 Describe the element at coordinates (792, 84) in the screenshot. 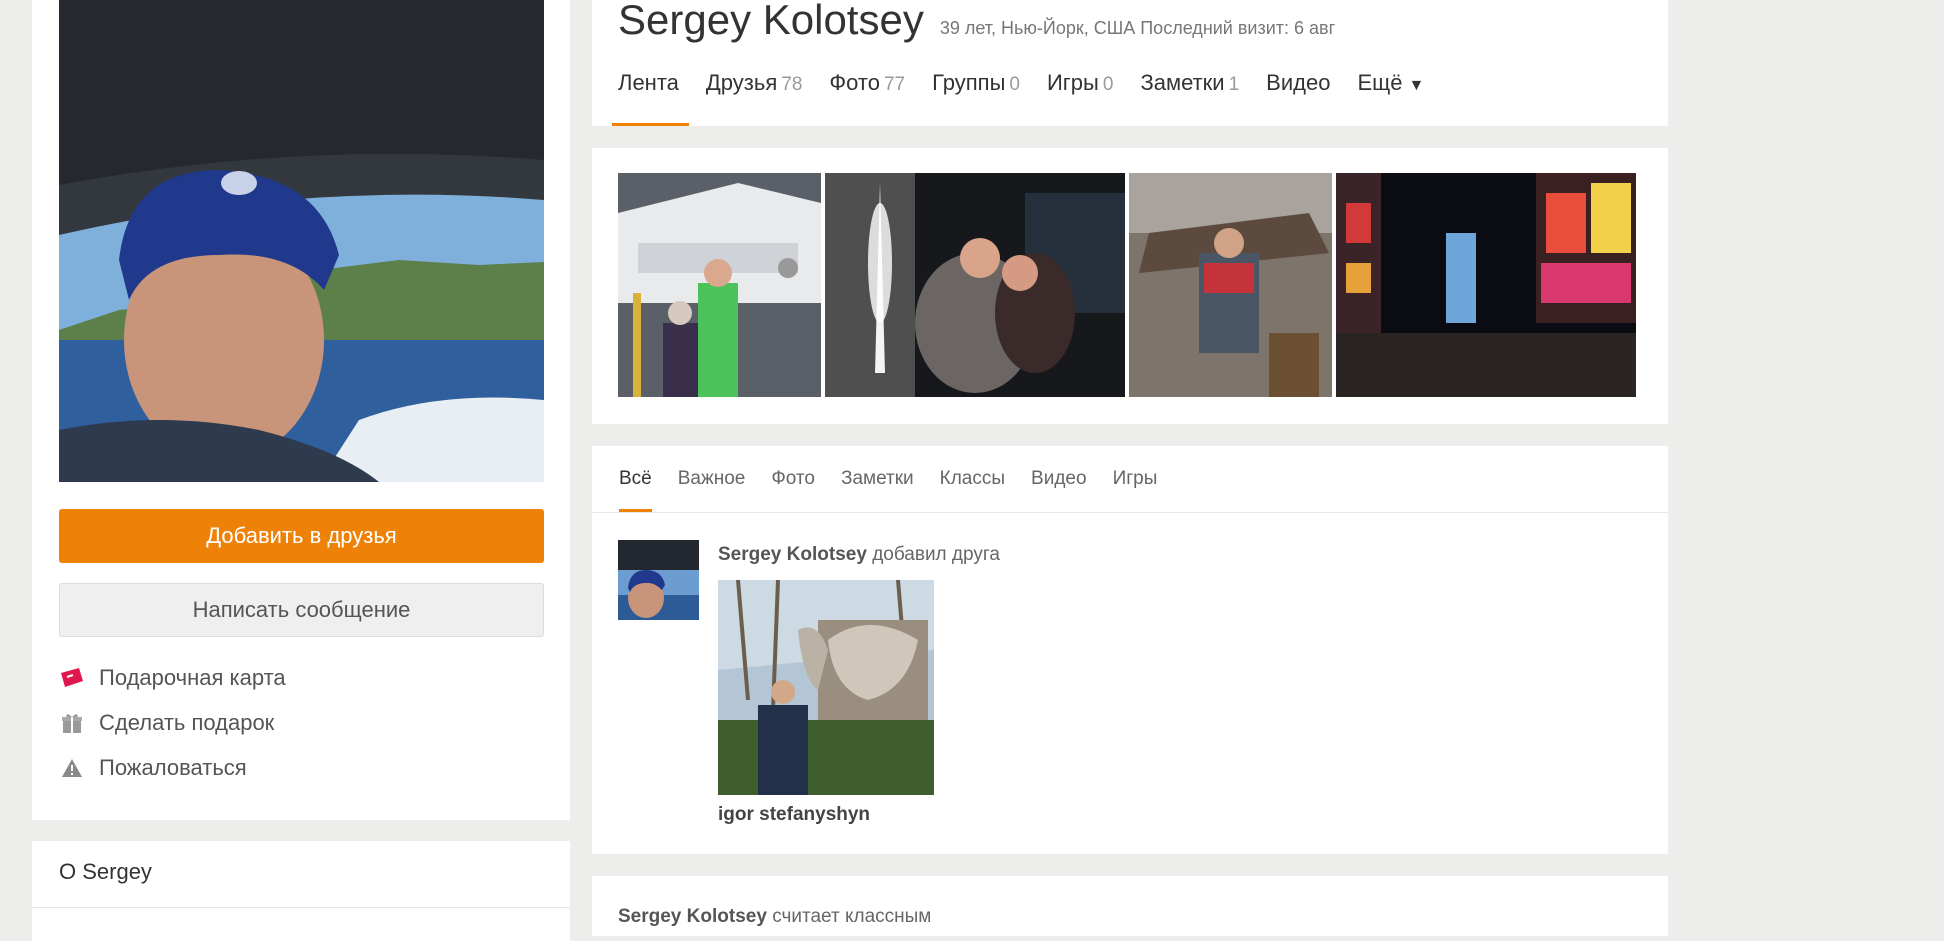

I see `tab-count: 78` at that location.